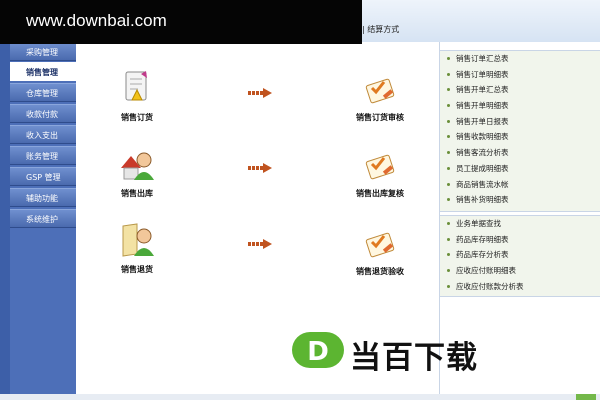 Image resolution: width=600 pixels, height=400 pixels. What do you see at coordinates (520, 169) in the screenshot?
I see `report-link: 员工提成明细表` at bounding box center [520, 169].